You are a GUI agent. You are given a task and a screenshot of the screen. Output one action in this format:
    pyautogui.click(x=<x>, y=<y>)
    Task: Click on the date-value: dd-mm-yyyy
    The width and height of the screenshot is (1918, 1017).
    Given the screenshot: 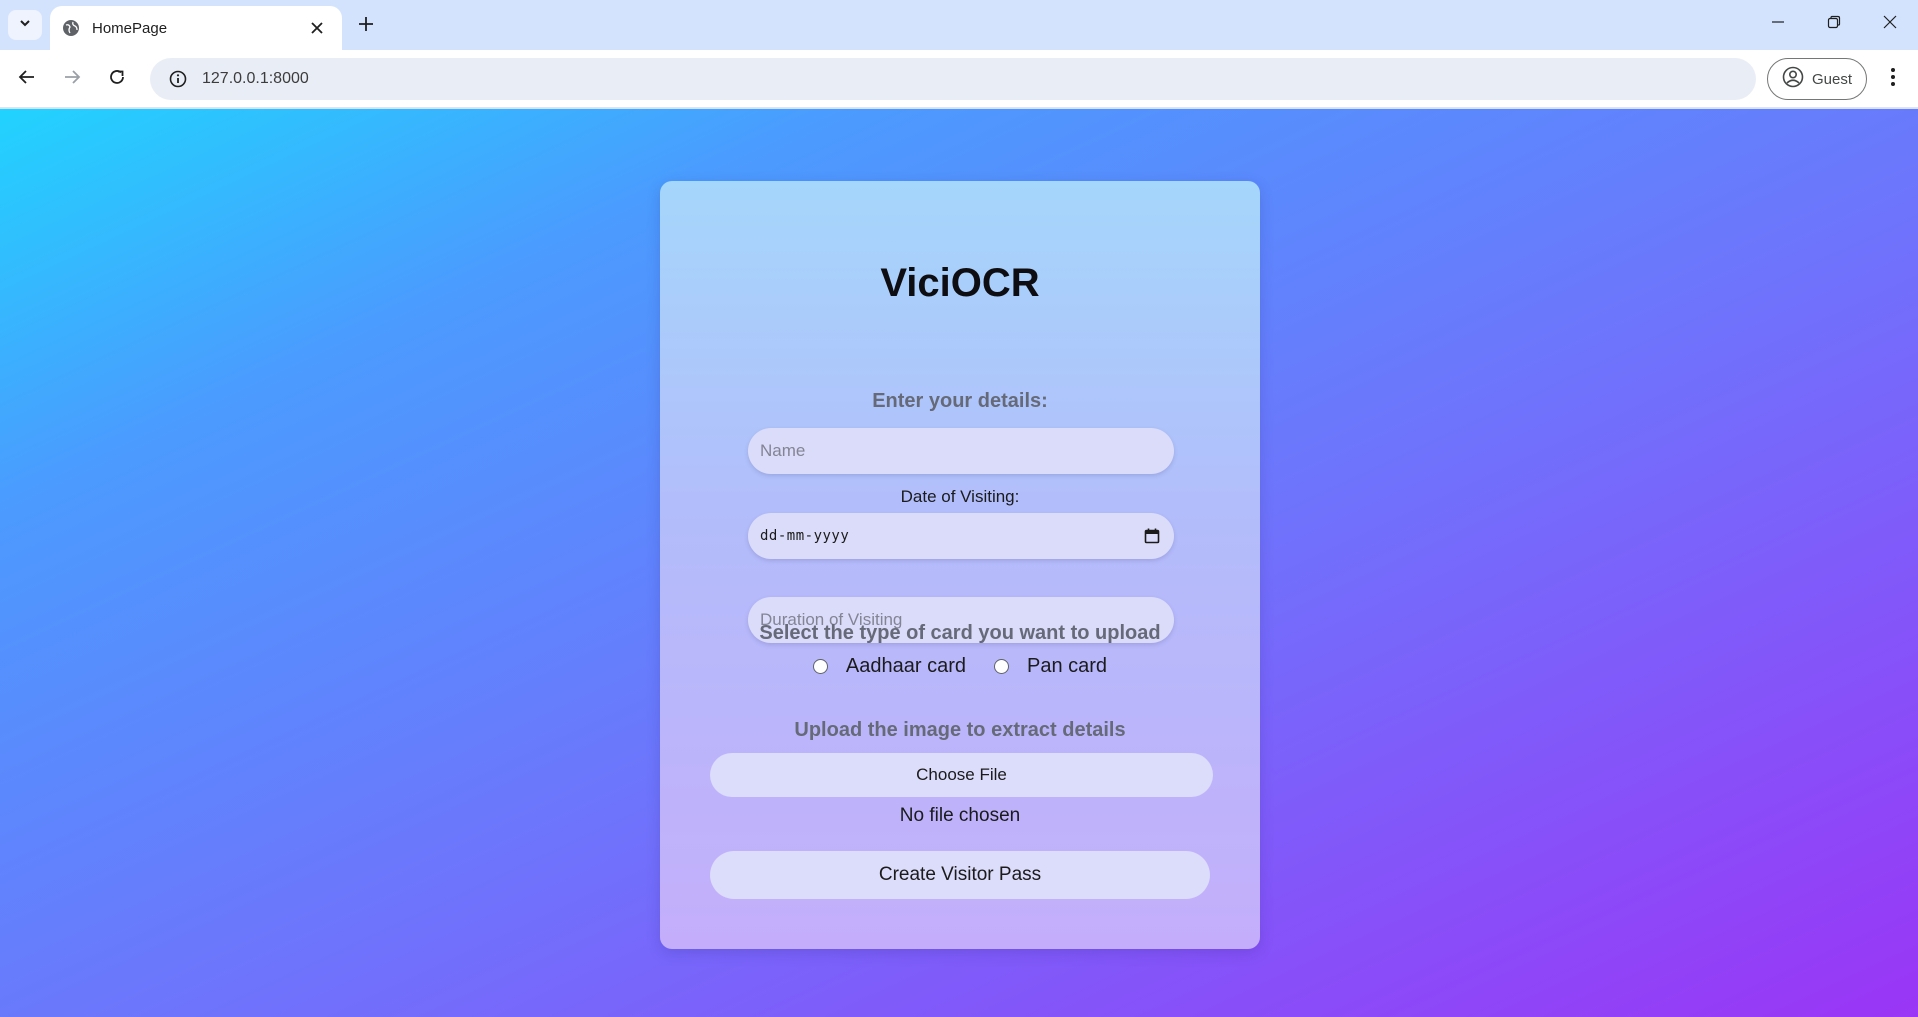 What is the action you would take?
    pyautogui.click(x=805, y=536)
    